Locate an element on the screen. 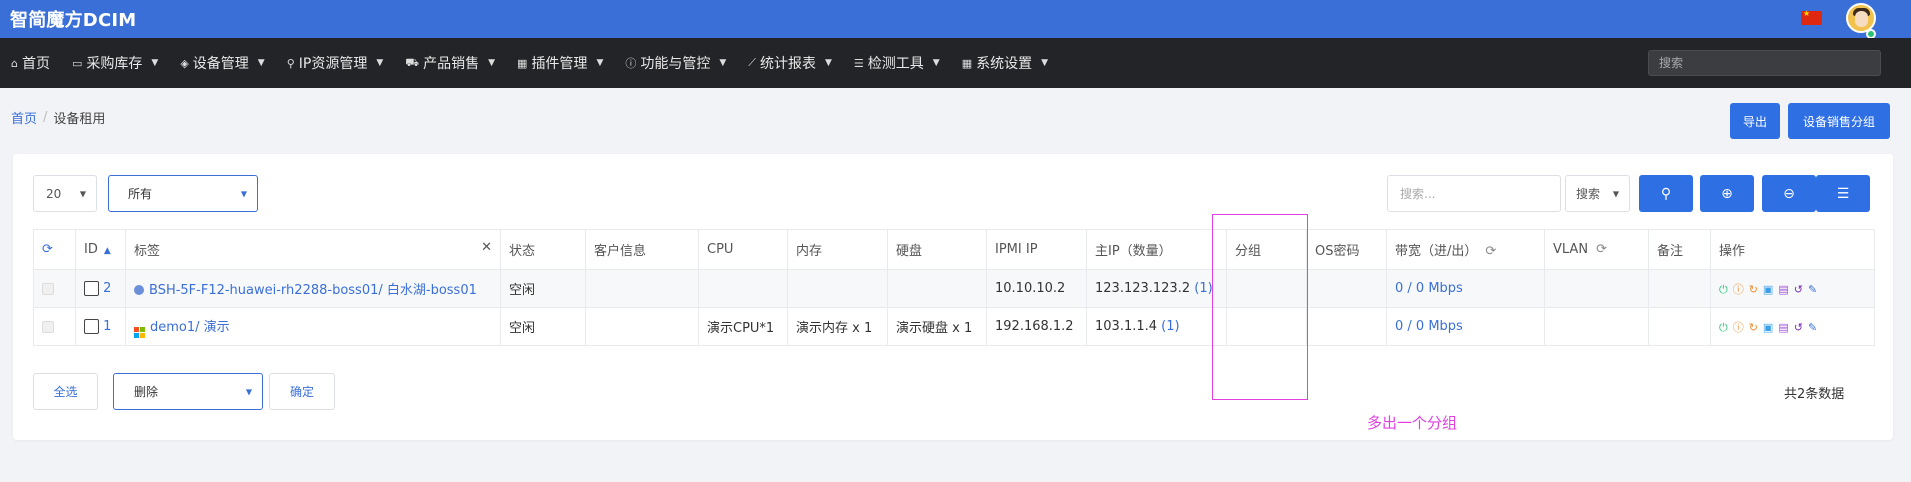  column-menu-button: ☰ is located at coordinates (1843, 193).